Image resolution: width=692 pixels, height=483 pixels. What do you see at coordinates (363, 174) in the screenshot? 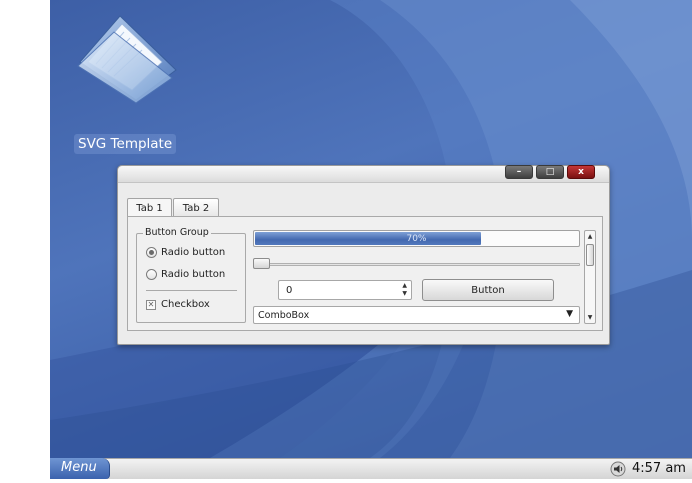
I see `window-titlebar: – □ x` at bounding box center [363, 174].